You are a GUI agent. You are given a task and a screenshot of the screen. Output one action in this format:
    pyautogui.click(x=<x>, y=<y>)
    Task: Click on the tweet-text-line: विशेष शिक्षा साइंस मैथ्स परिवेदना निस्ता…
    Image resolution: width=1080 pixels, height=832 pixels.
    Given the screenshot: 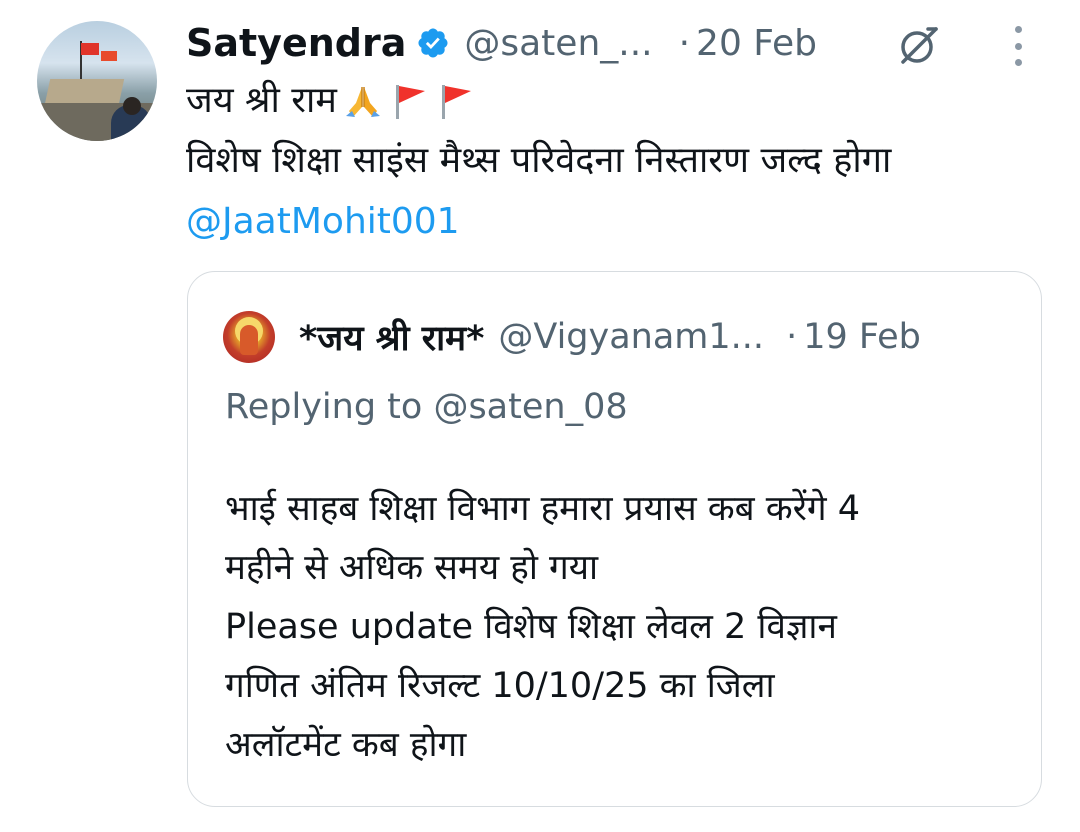 What is the action you would take?
    pyautogui.click(x=539, y=160)
    